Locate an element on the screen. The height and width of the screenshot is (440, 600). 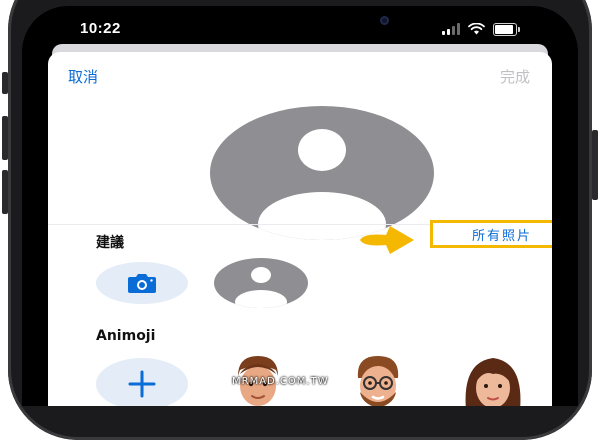
wifi-icon is located at coordinates (476, 29).